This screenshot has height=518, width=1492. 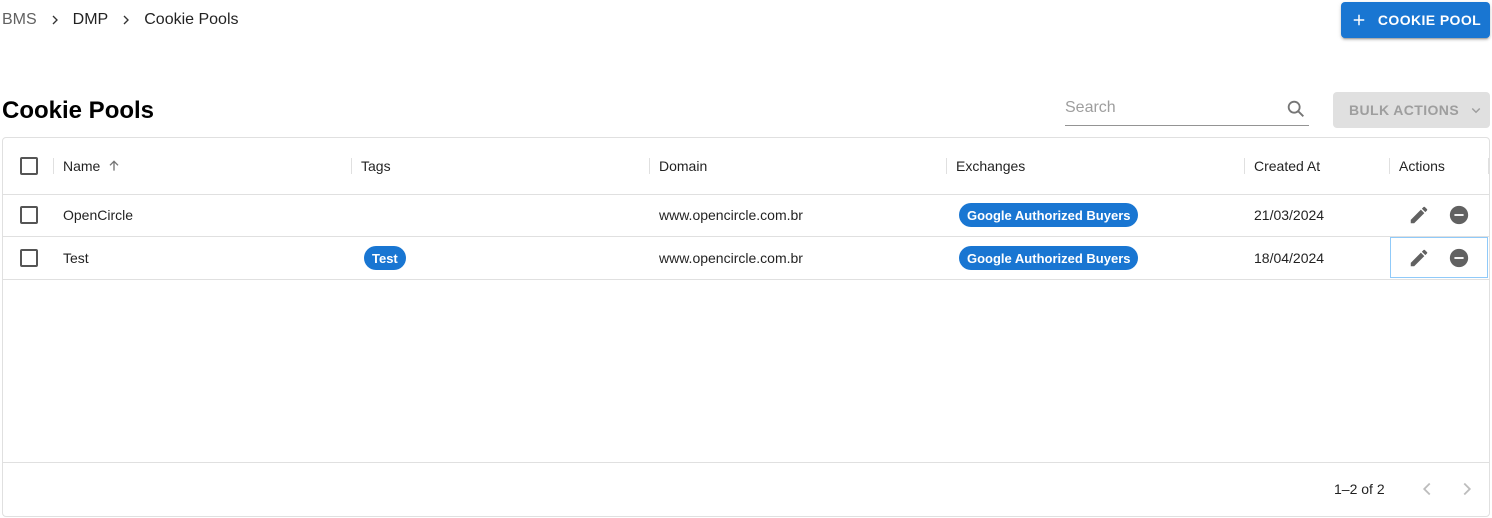 I want to click on search-field, so click(x=1187, y=109).